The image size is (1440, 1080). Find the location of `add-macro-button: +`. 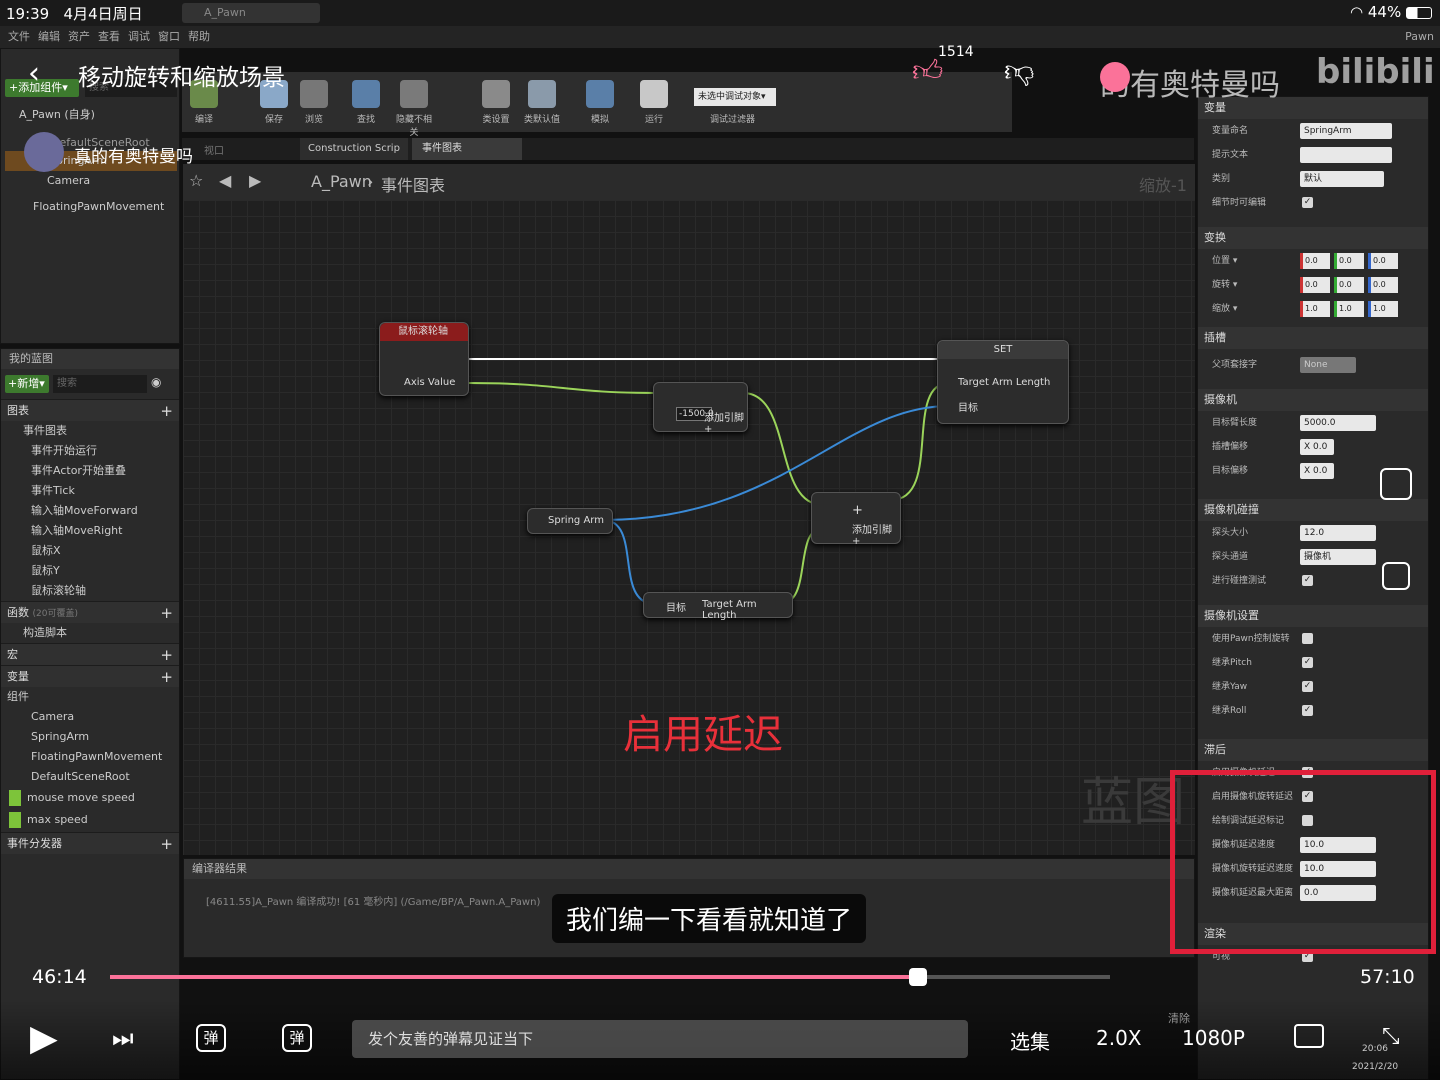

add-macro-button: + is located at coordinates (166, 655).